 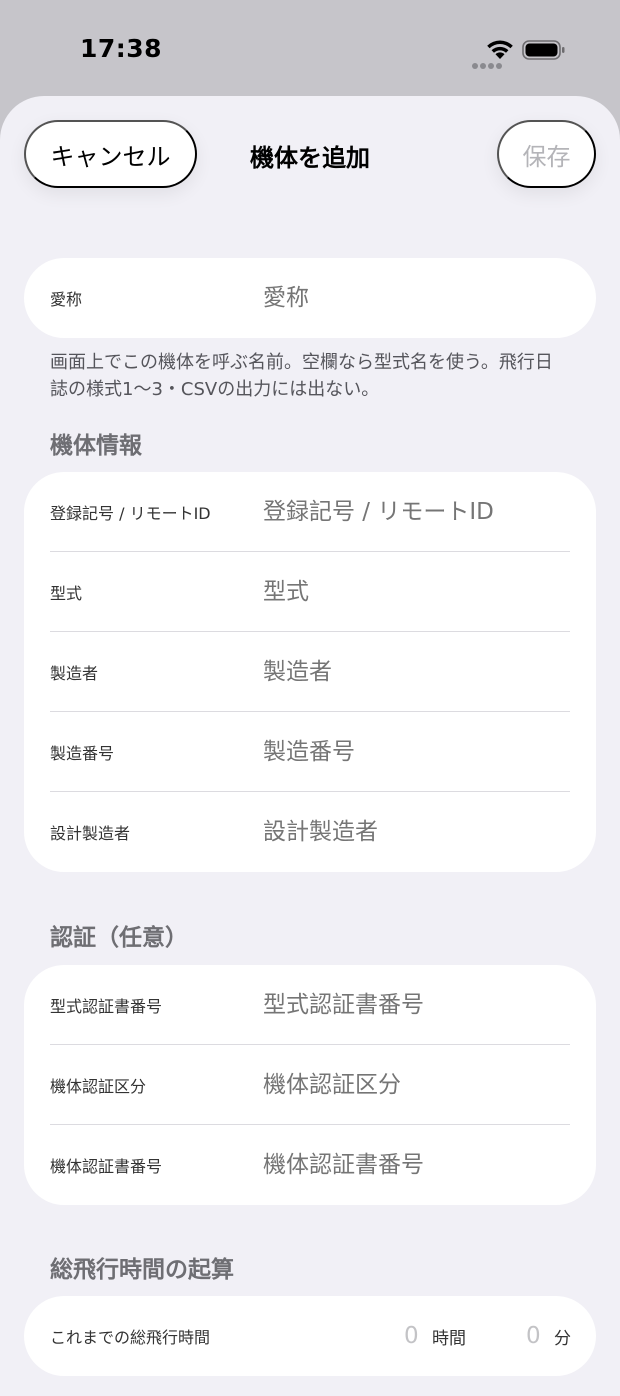 I want to click on designer-input, so click(x=419, y=832).